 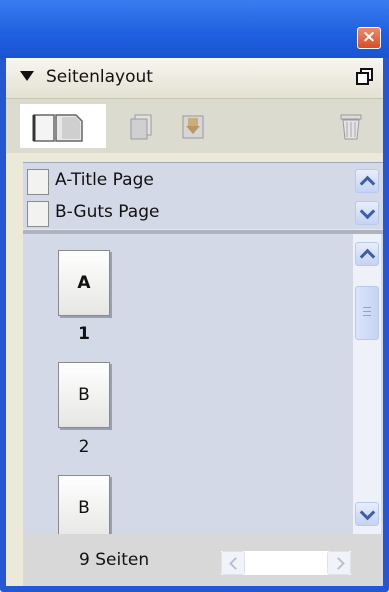 I want to click on page-number: 2, so click(x=84, y=447).